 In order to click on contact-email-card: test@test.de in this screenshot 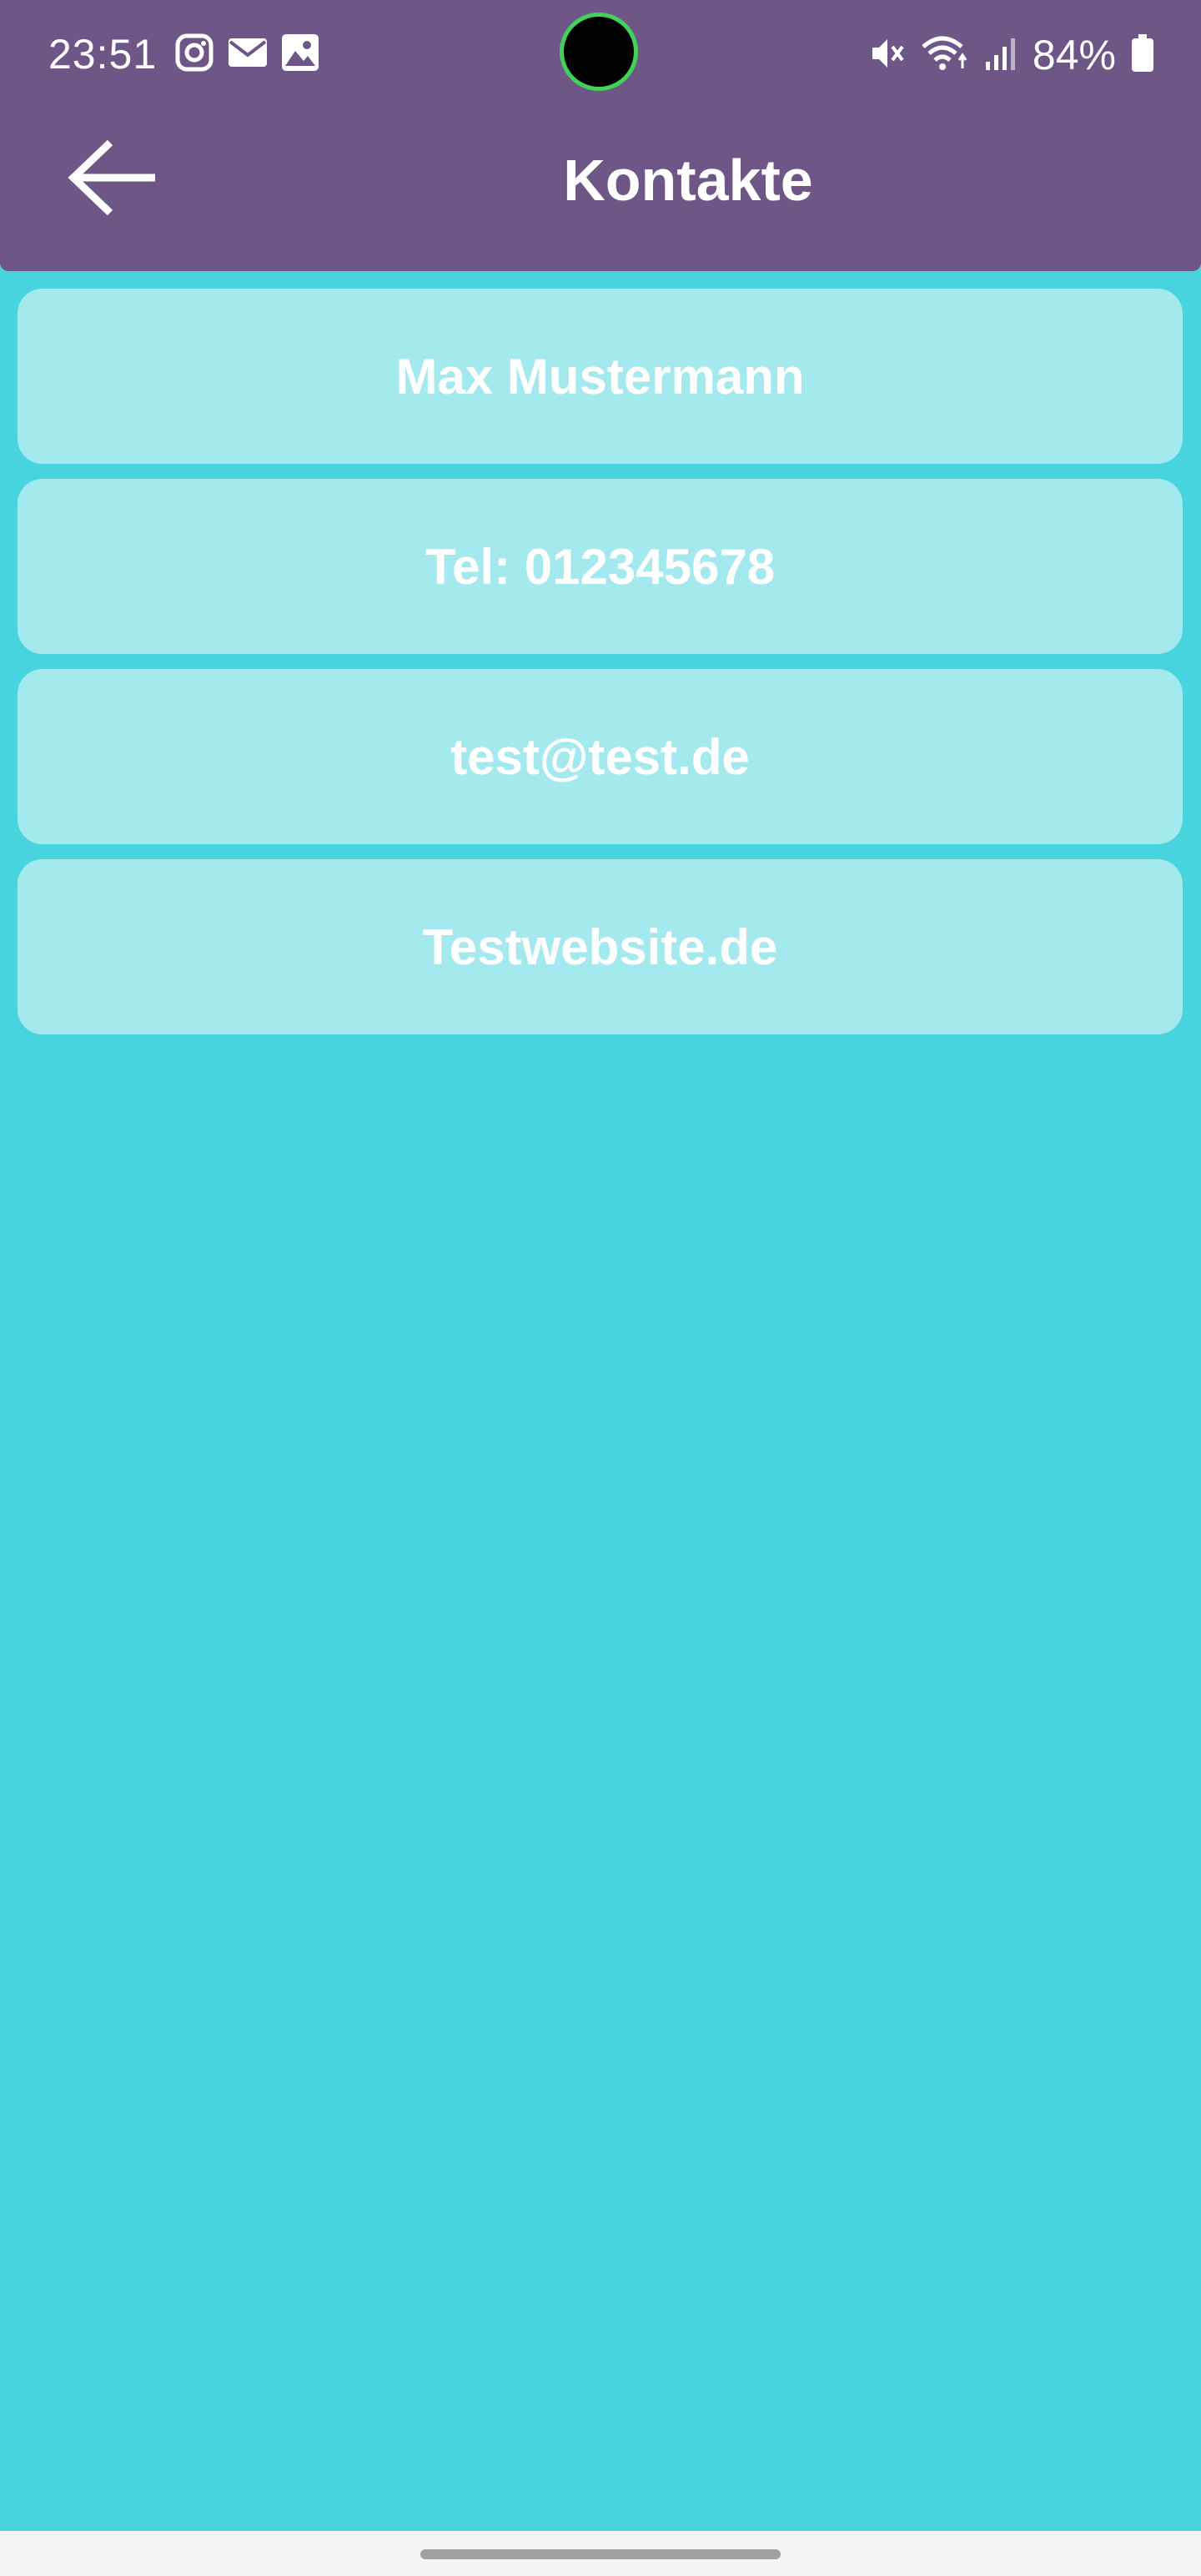, I will do `click(601, 756)`.